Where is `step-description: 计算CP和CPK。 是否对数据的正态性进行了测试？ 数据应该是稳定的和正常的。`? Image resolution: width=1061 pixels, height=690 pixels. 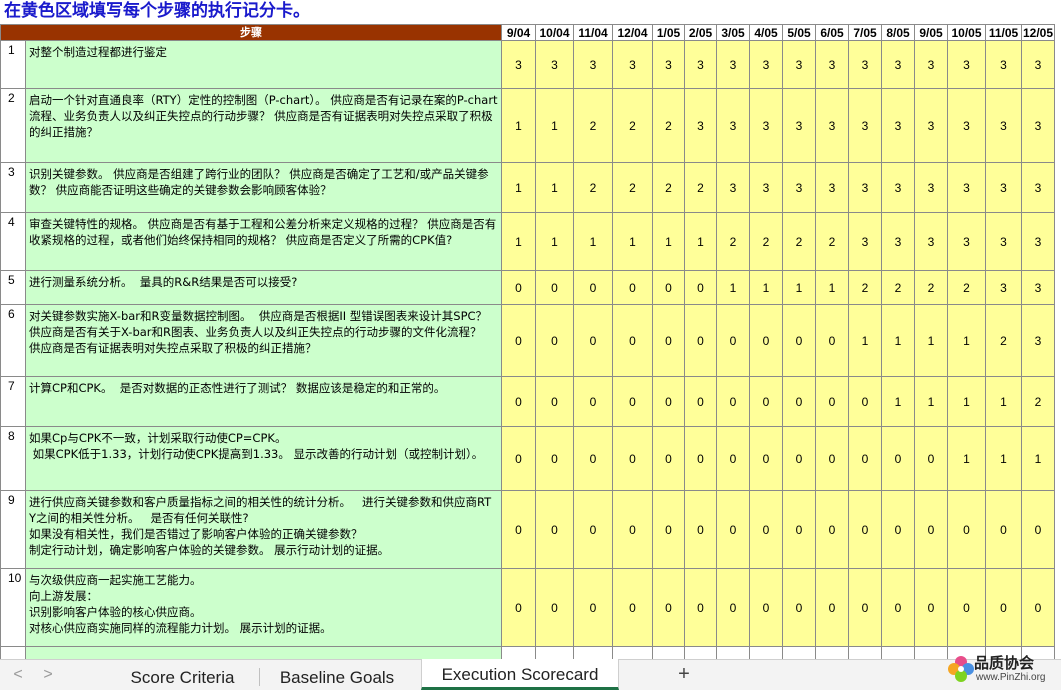
step-description: 计算CP和CPK。 是否对数据的正态性进行了测试？ 数据应该是稳定的和正常的。 is located at coordinates (263, 401).